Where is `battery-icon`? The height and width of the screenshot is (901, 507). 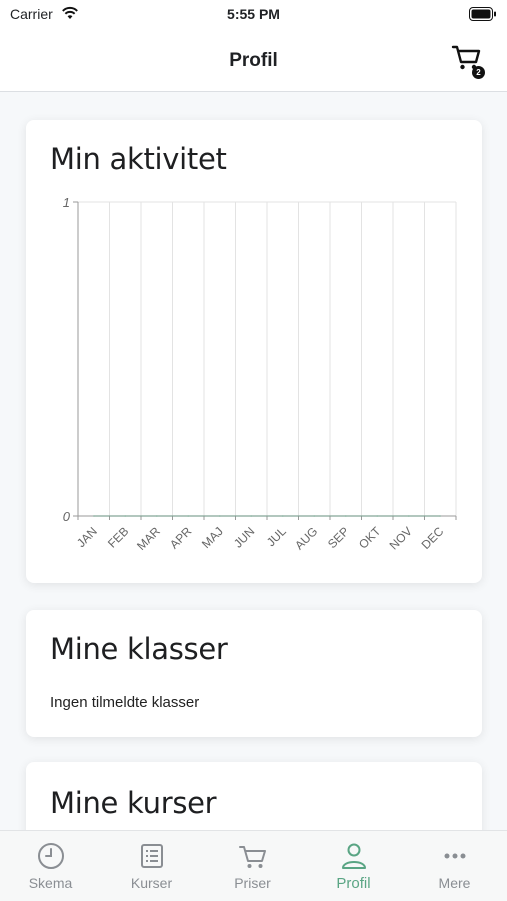 battery-icon is located at coordinates (482, 14).